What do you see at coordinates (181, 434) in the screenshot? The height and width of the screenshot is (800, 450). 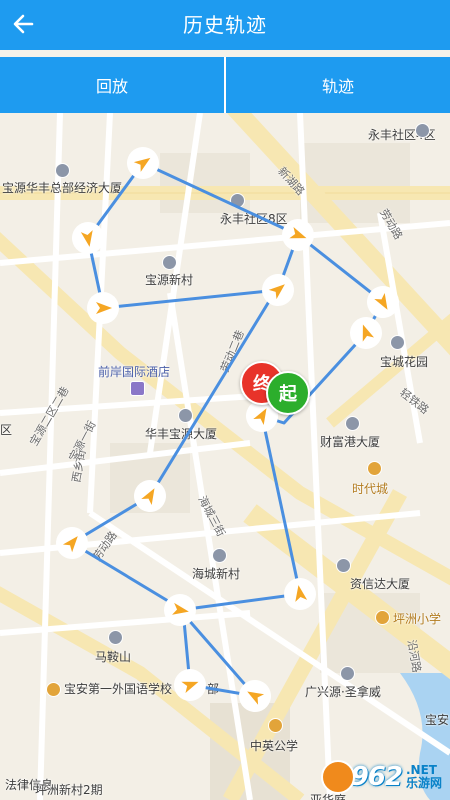 I see `map-label: 华丰宝源大厦` at bounding box center [181, 434].